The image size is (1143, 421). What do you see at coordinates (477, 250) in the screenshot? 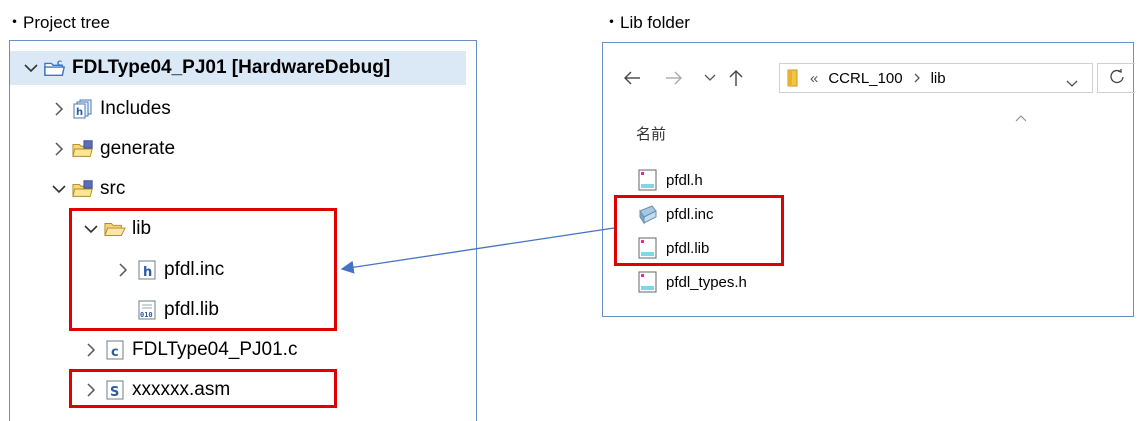
I see `link-arrow` at bounding box center [477, 250].